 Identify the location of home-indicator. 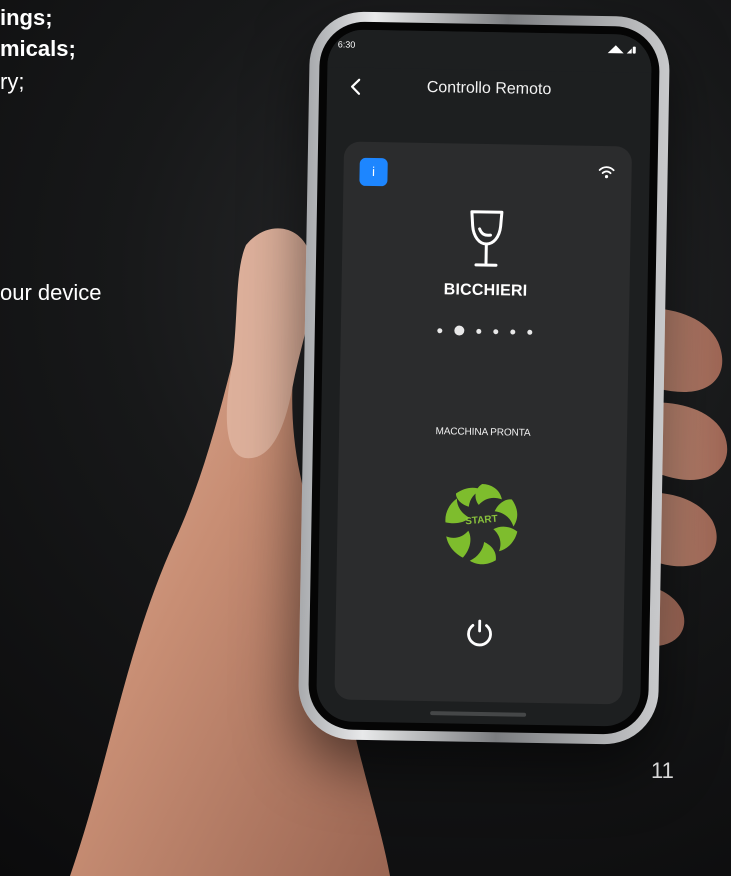
(478, 714).